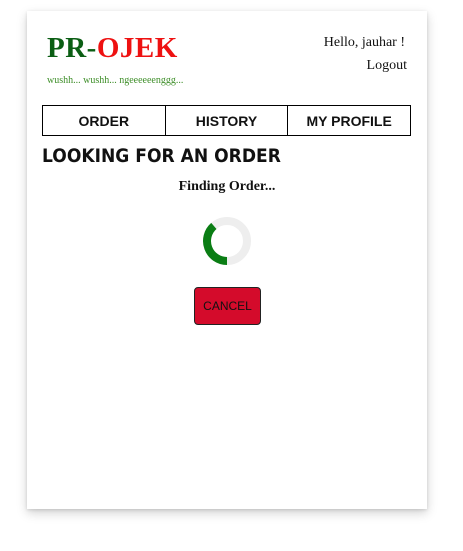  I want to click on nav-item-order: ORDER, so click(104, 120).